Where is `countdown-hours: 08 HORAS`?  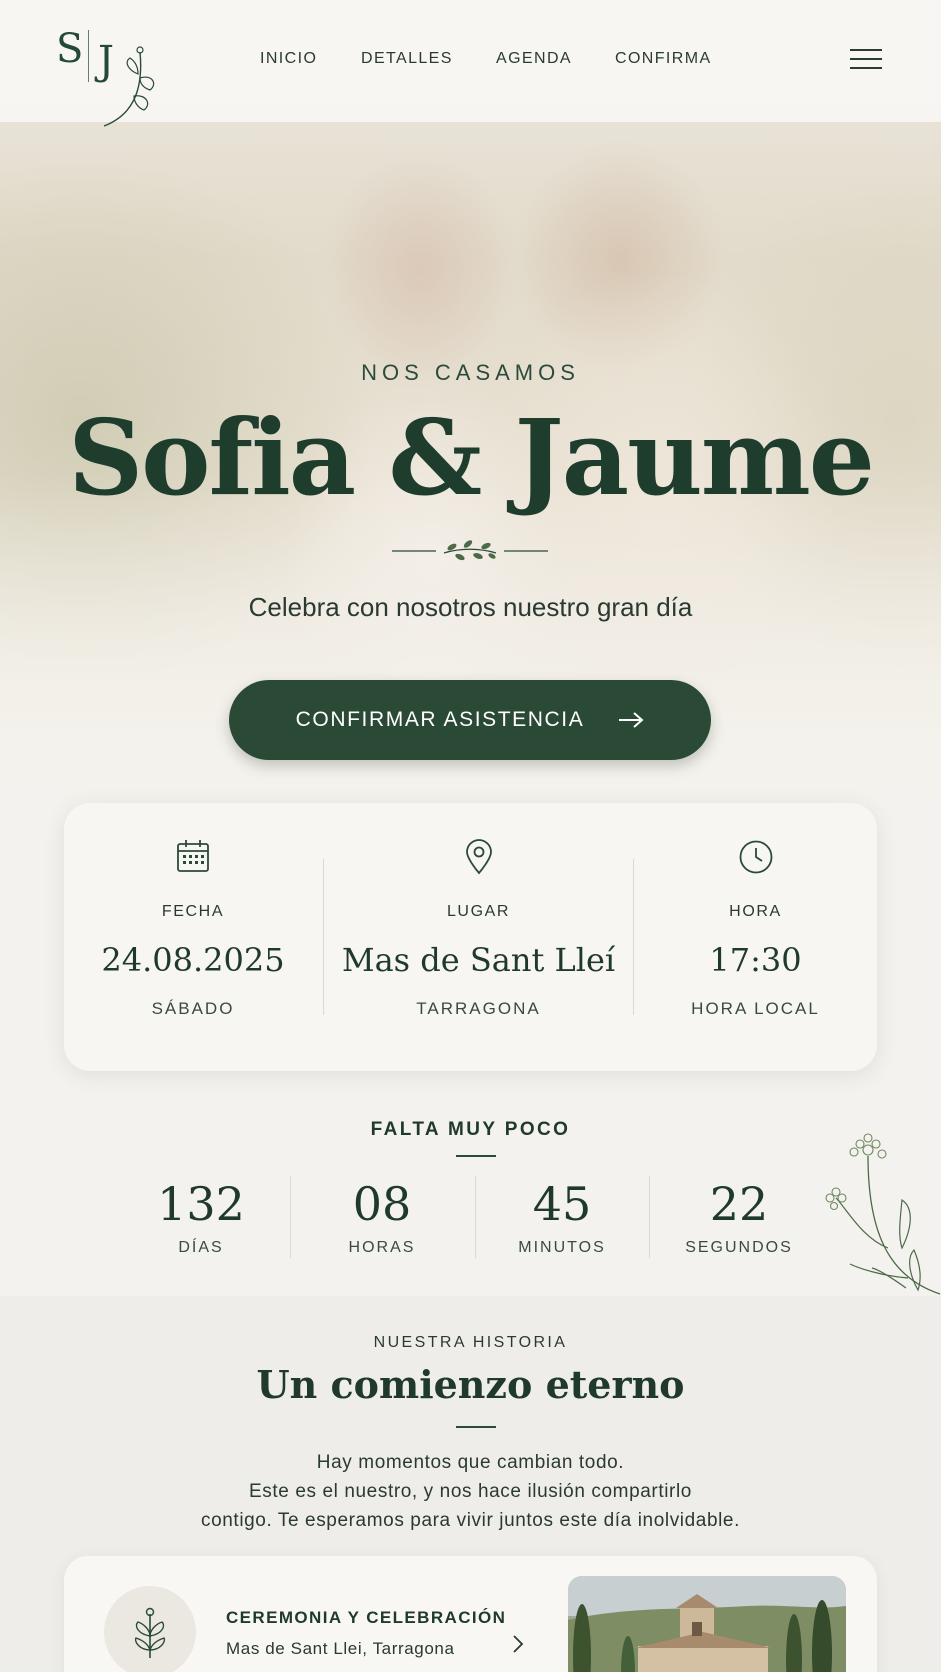 countdown-hours: 08 HORAS is located at coordinates (382, 1216).